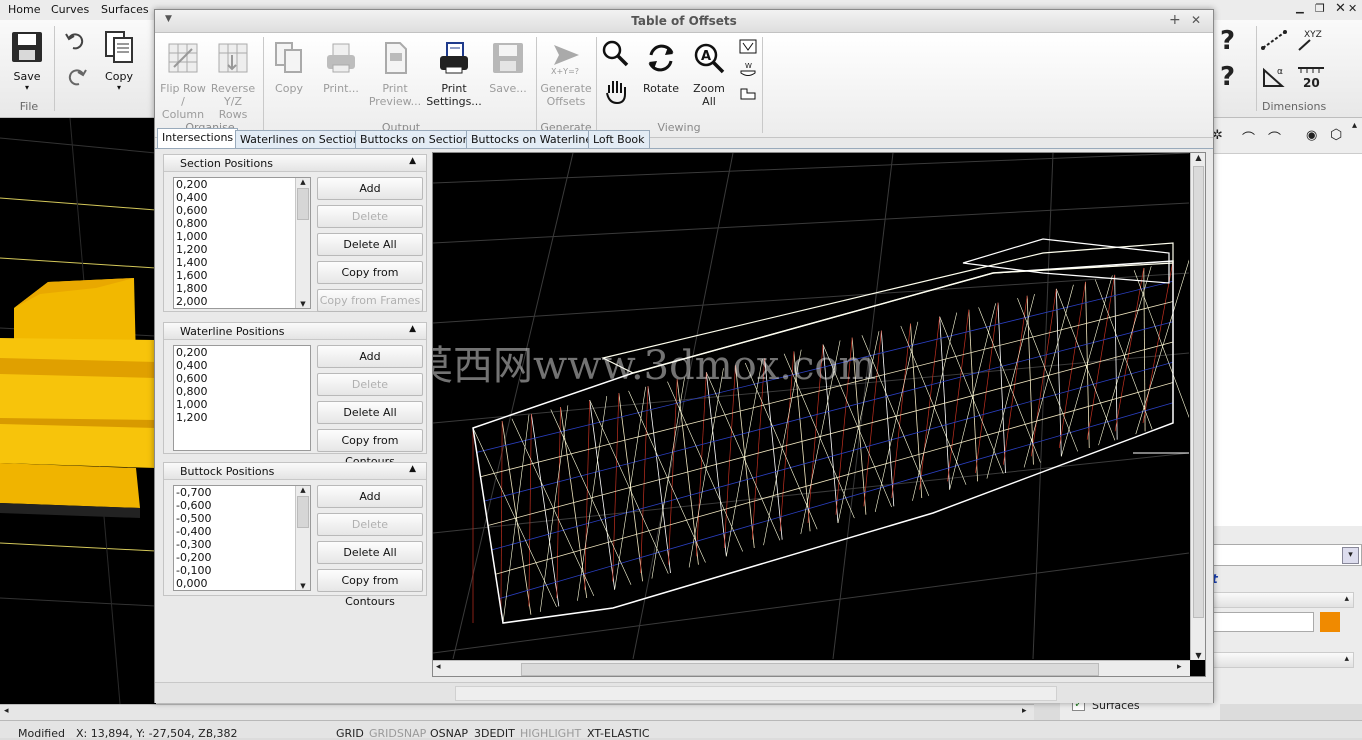  What do you see at coordinates (6, 711) in the screenshot?
I see `scroll-left-icon: ◂` at bounding box center [6, 711].